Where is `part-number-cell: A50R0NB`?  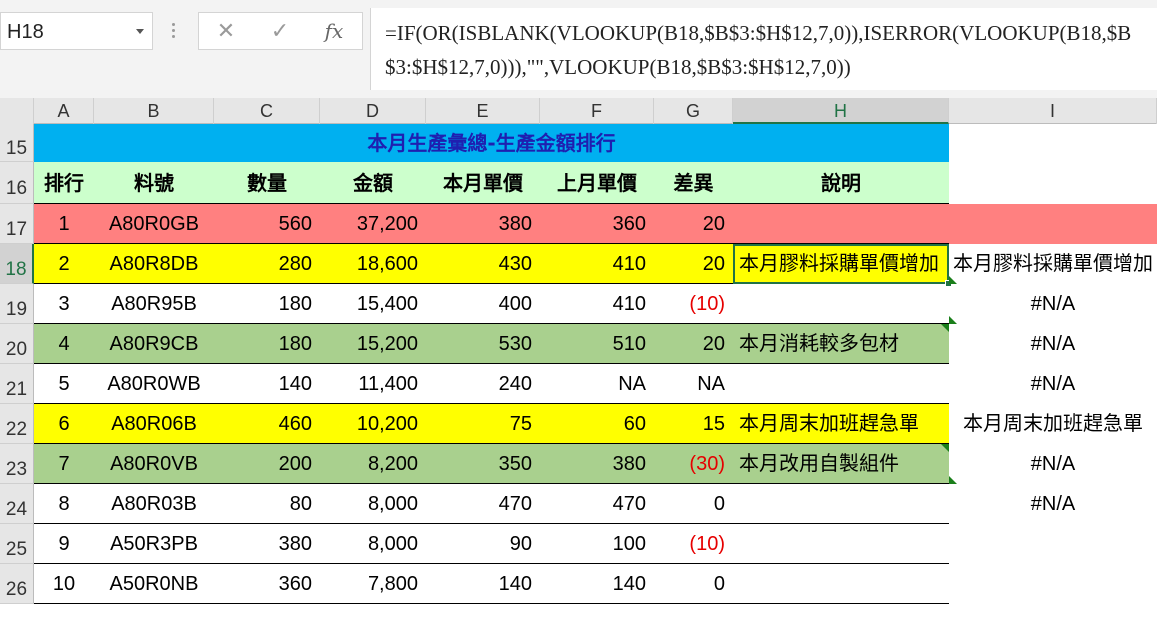
part-number-cell: A50R0NB is located at coordinates (154, 584).